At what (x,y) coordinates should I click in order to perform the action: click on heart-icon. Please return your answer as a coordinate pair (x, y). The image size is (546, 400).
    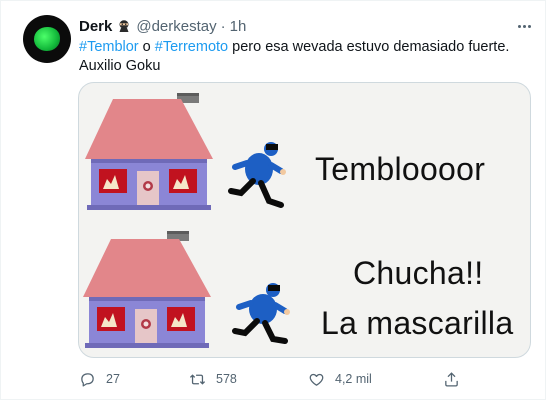
    Looking at the image, I should click on (316, 379).